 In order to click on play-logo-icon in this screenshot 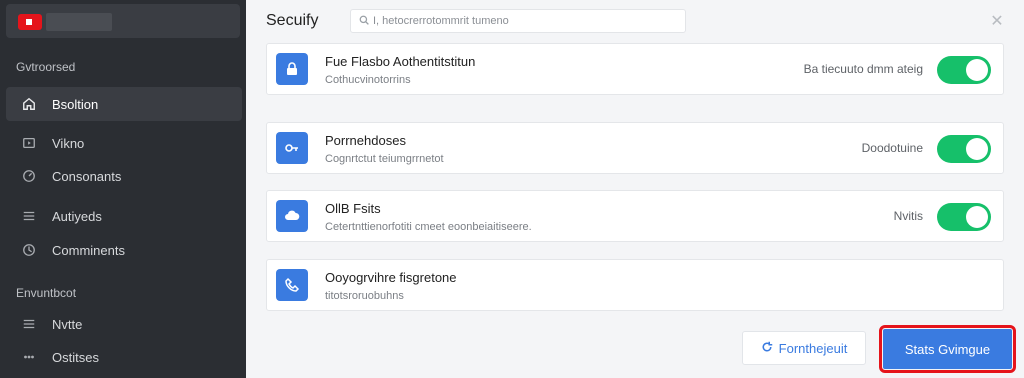, I will do `click(30, 22)`.